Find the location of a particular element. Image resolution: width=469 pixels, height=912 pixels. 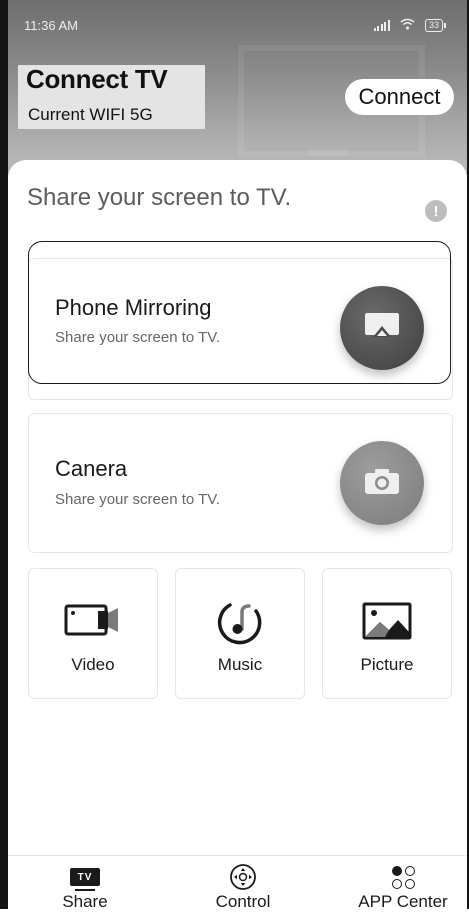

music-tile: Music is located at coordinates (240, 633).